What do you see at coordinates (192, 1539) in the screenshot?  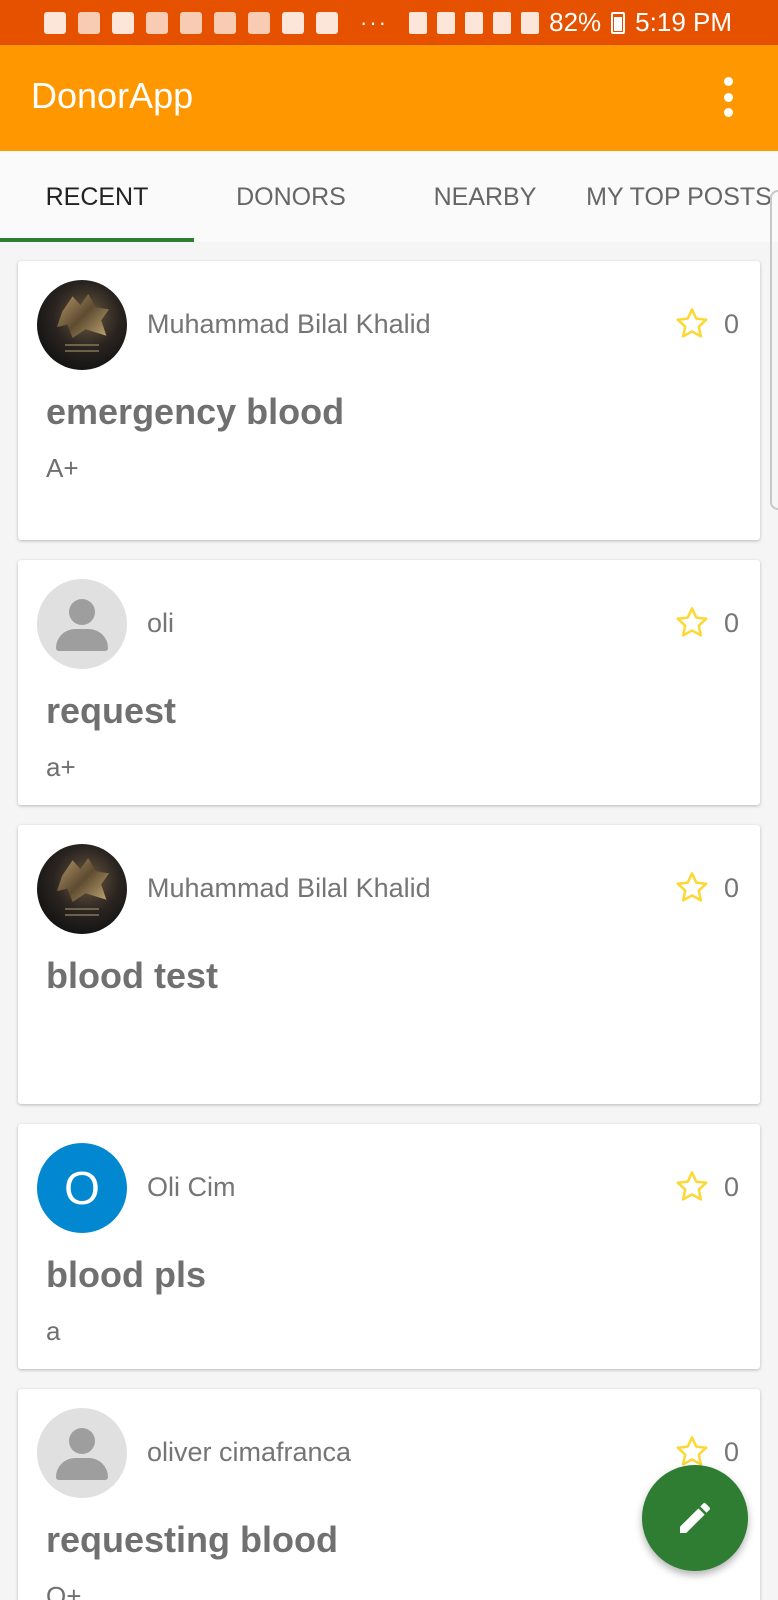 I see `post-title: requesting blood` at bounding box center [192, 1539].